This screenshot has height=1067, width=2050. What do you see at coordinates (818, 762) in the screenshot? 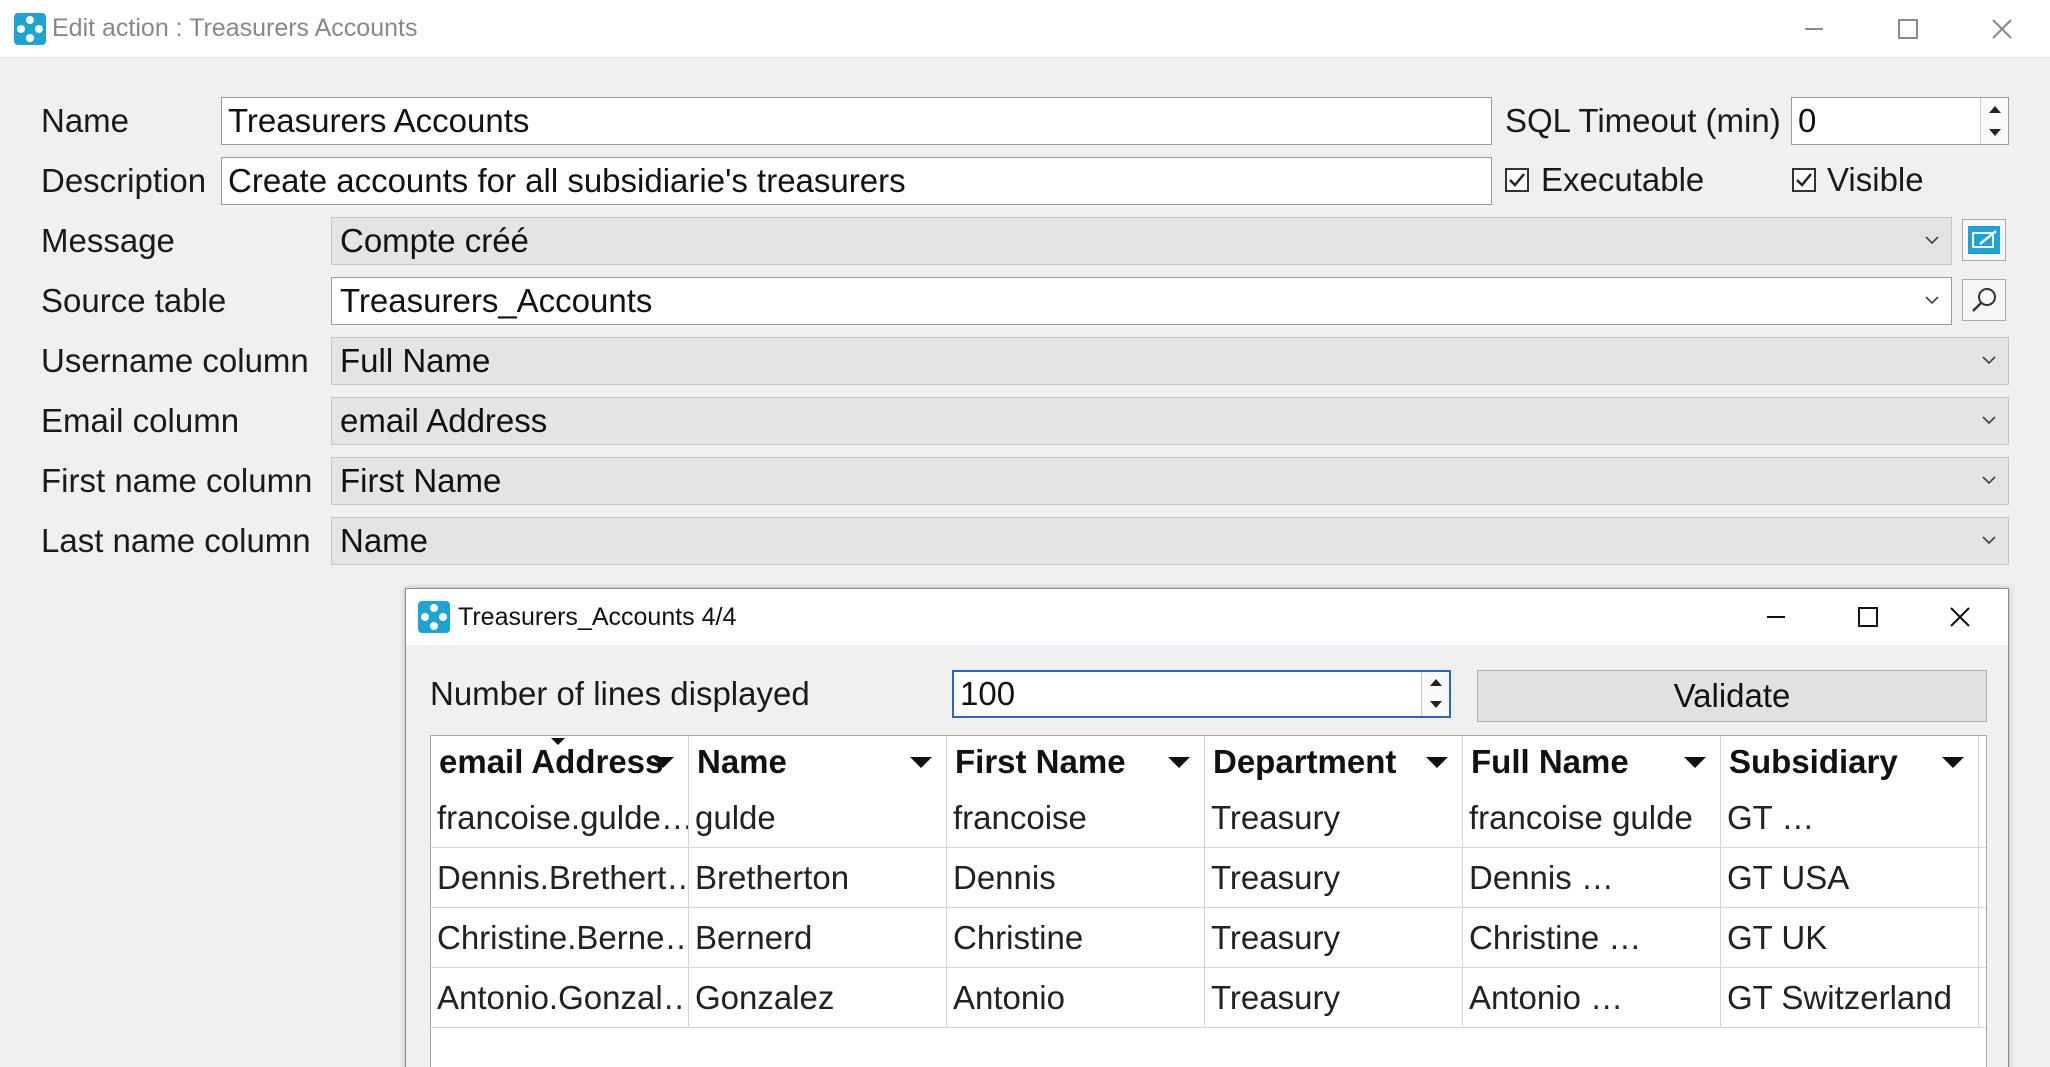
I see `column-header: Name` at bounding box center [818, 762].